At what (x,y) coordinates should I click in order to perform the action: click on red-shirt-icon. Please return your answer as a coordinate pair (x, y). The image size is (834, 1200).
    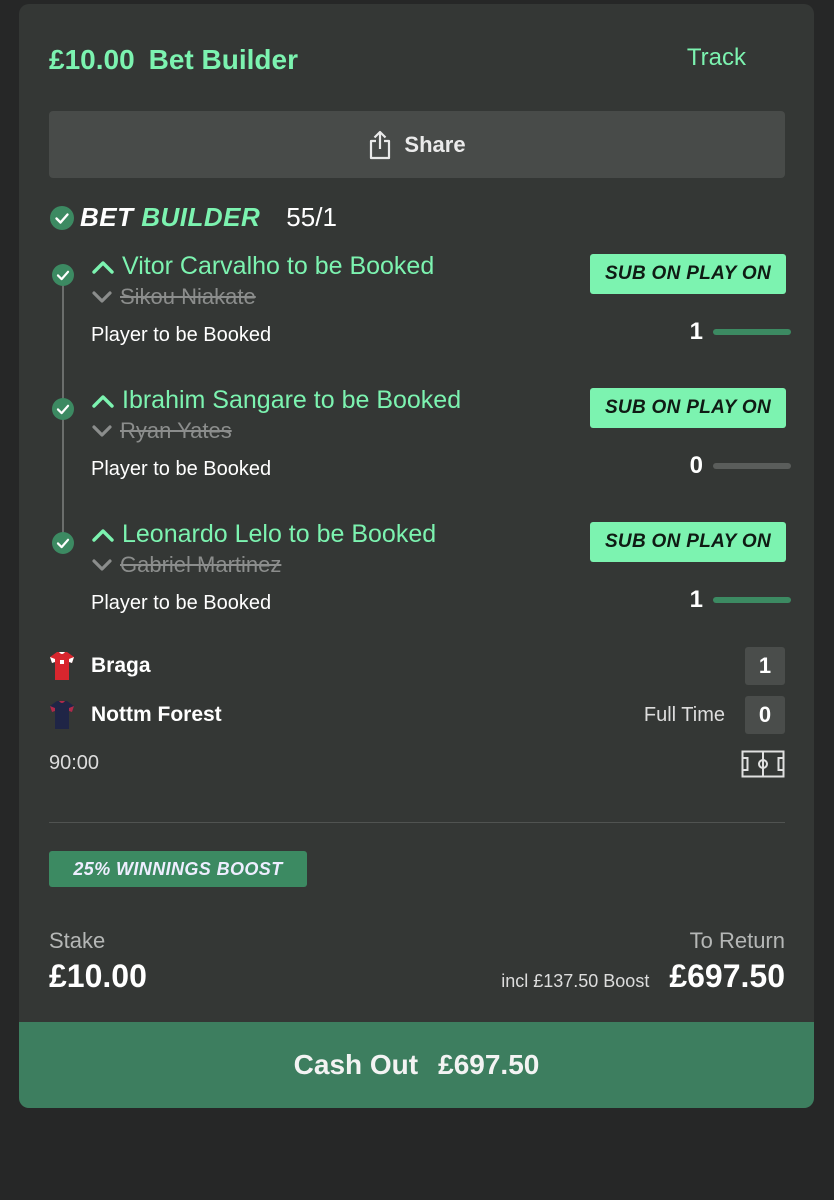
    Looking at the image, I should click on (62, 666).